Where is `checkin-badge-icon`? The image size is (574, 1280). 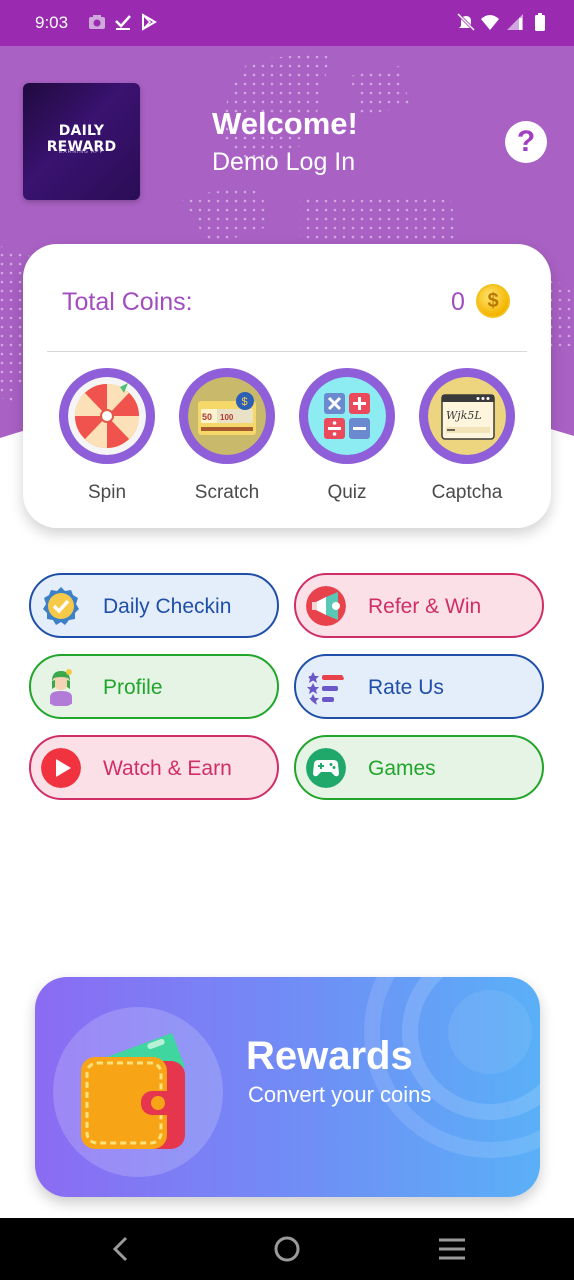 checkin-badge-icon is located at coordinates (61, 606).